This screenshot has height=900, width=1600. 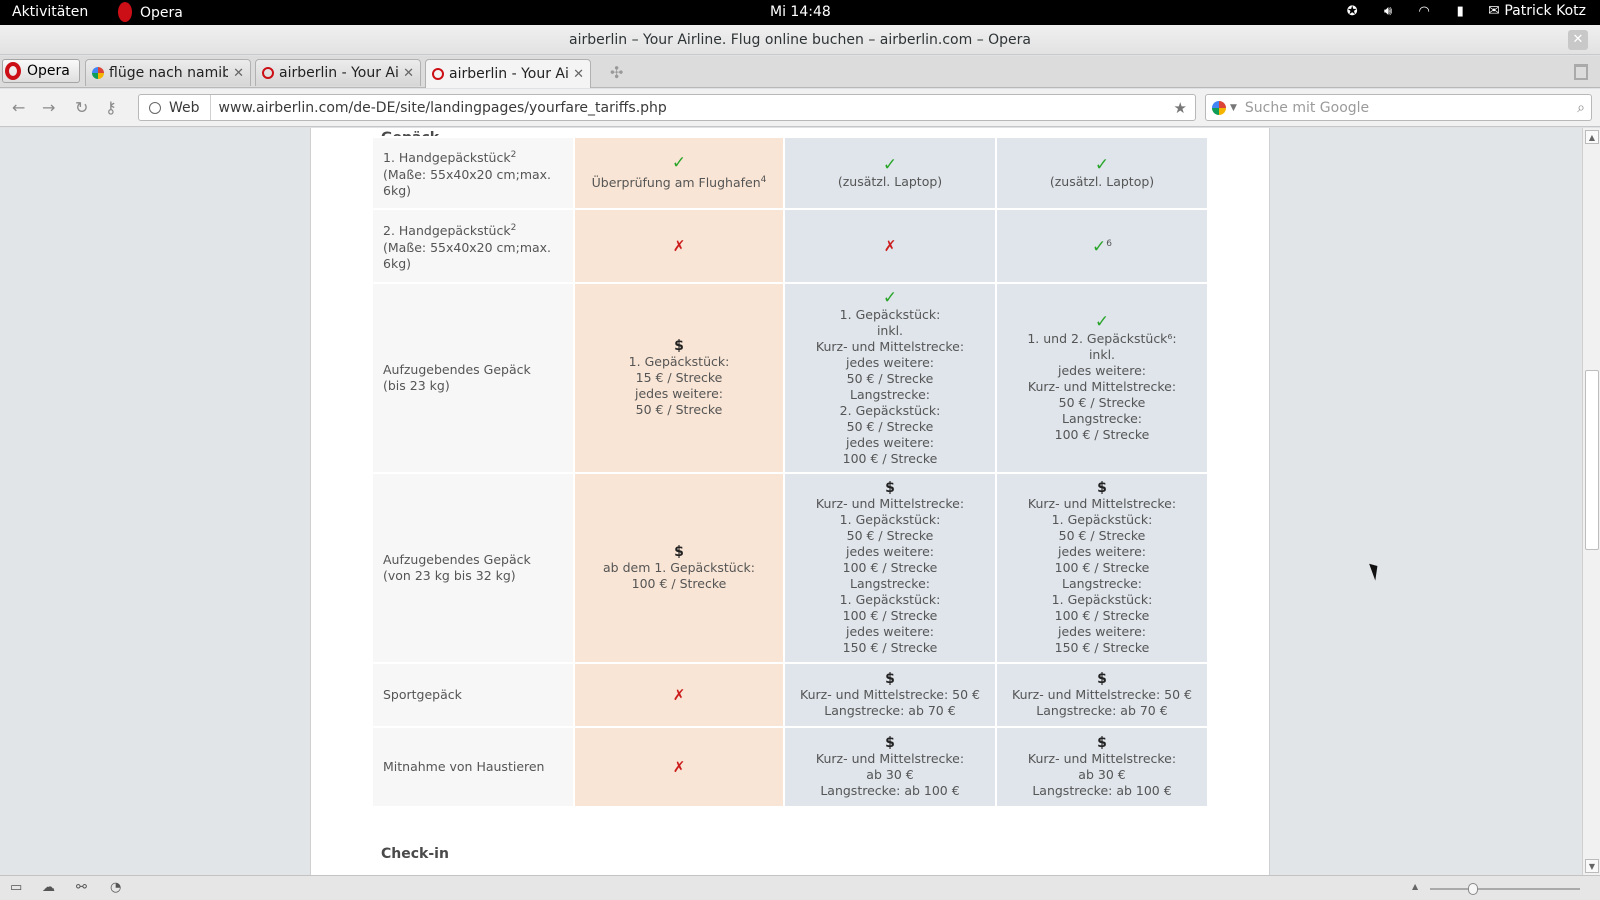 I want to click on site-info-button: Web, so click(x=175, y=107).